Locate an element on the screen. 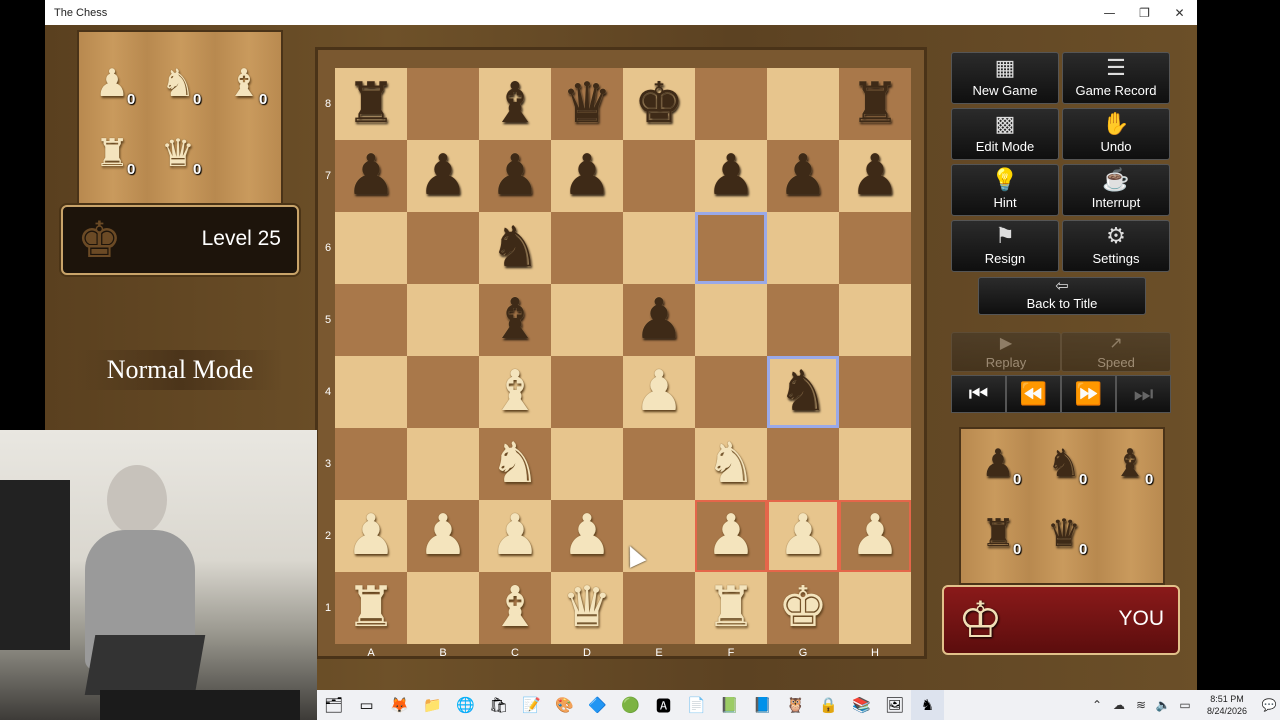 The width and height of the screenshot is (1280, 720). square-c3: ♞ is located at coordinates (515, 464).